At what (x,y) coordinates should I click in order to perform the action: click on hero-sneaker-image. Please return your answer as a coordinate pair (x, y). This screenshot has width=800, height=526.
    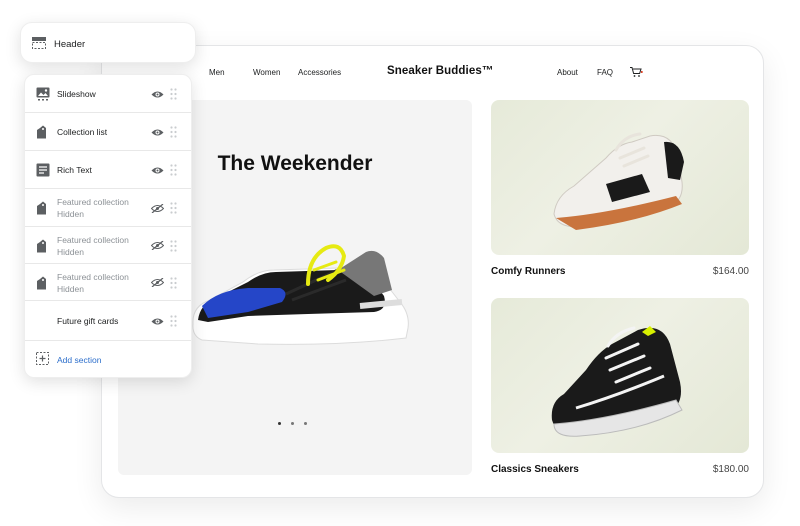
    Looking at the image, I should click on (300, 294).